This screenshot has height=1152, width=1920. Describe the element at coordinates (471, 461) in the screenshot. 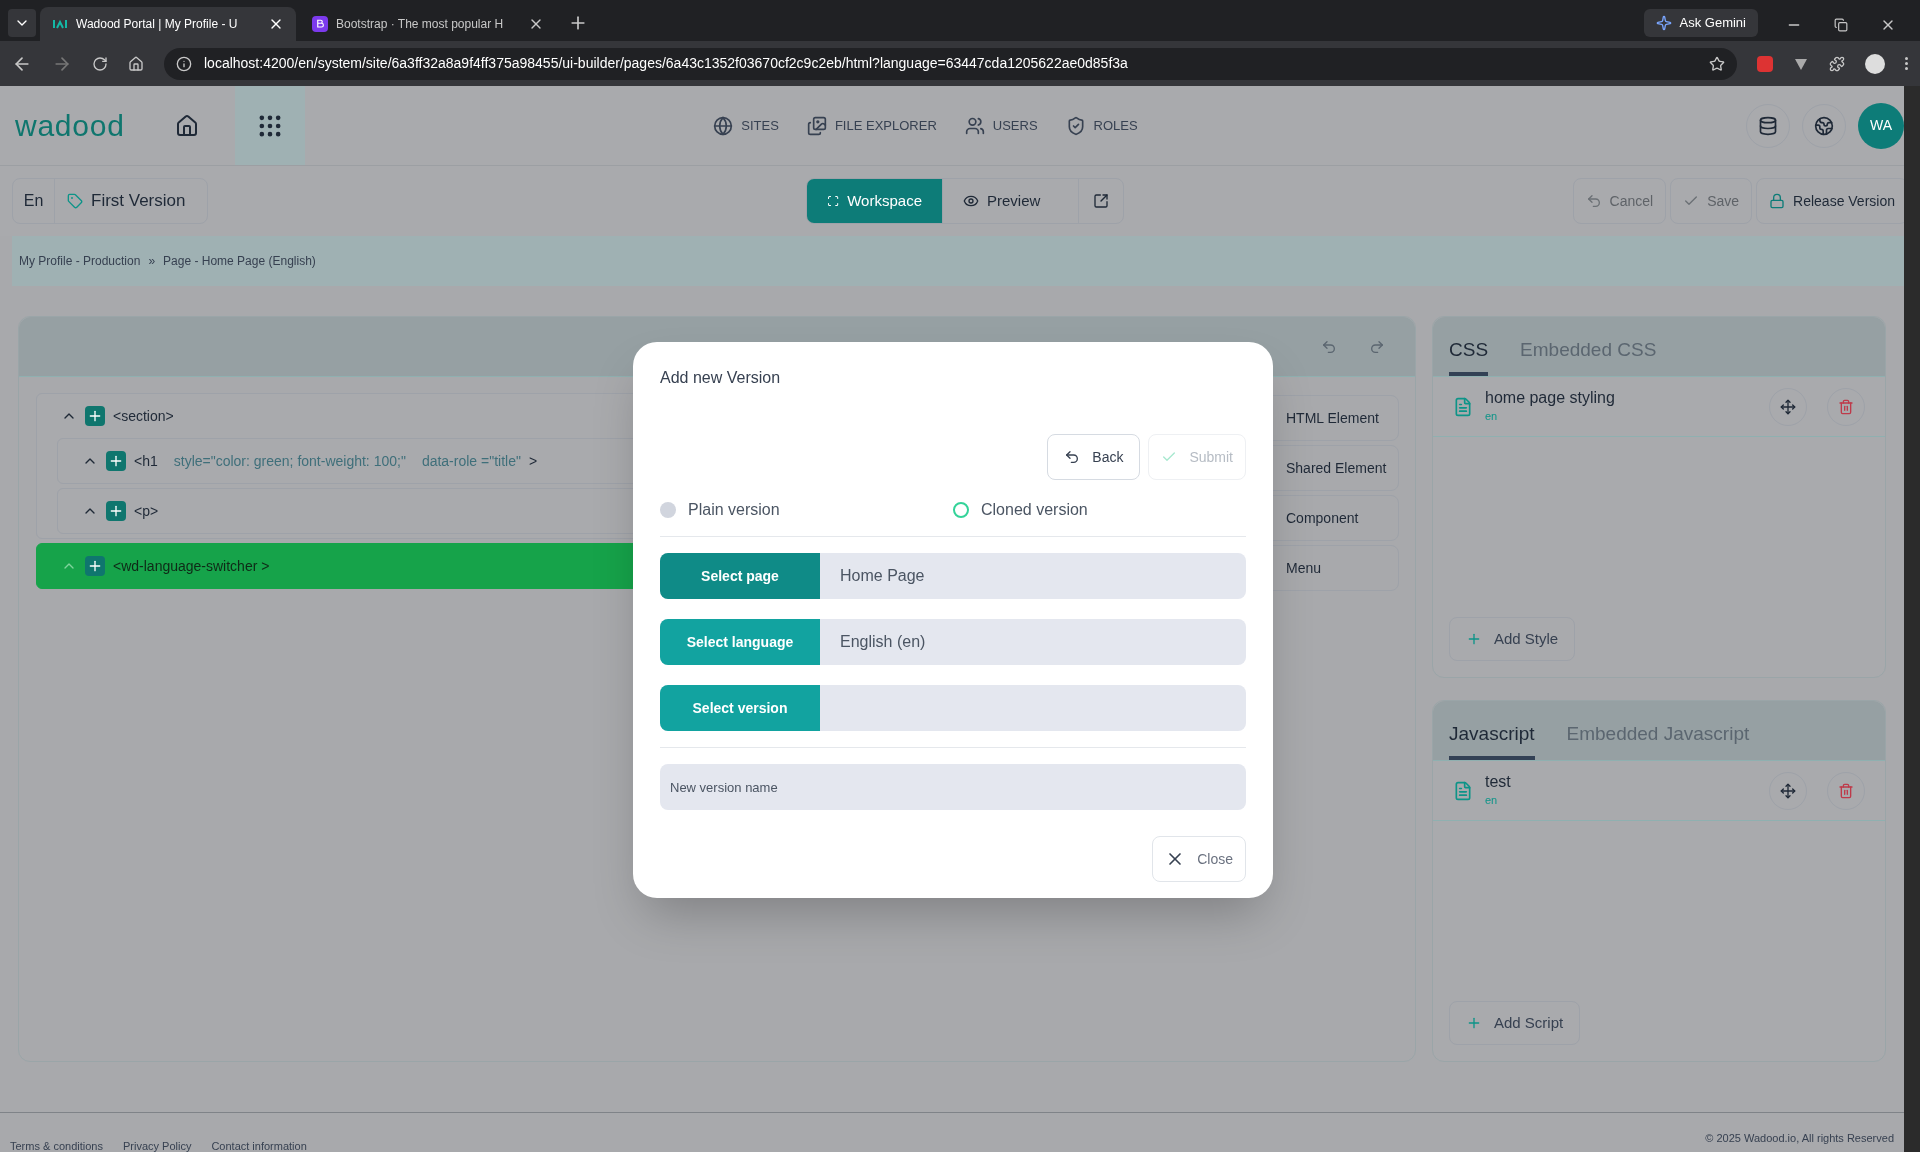

I see `attribute-text: data-role ="title"` at that location.